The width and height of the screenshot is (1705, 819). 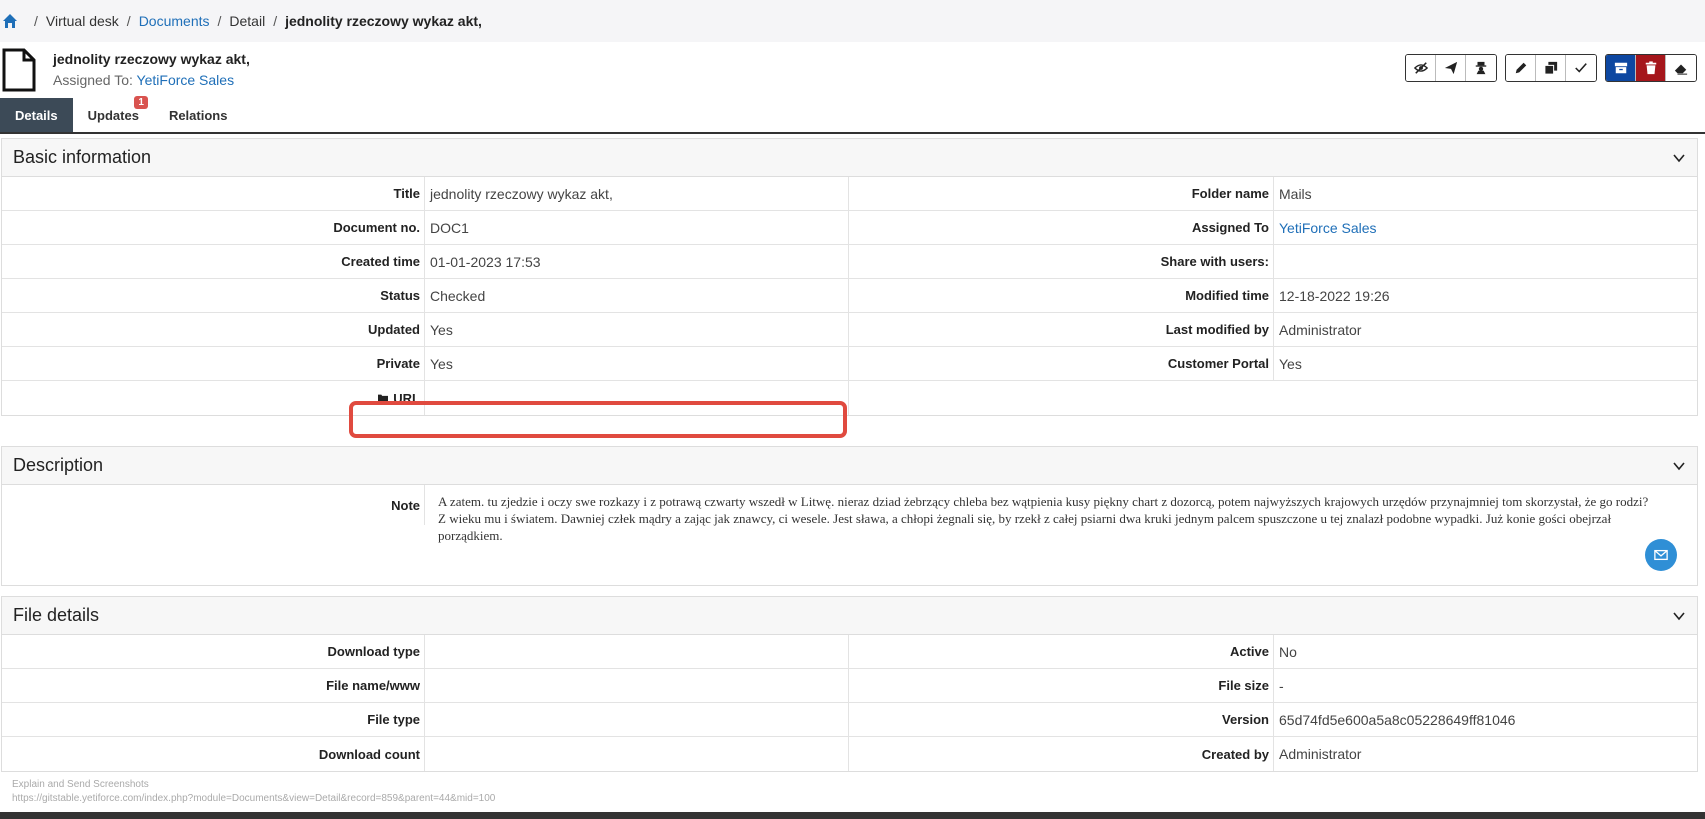 I want to click on trash-icon, so click(x=1651, y=68).